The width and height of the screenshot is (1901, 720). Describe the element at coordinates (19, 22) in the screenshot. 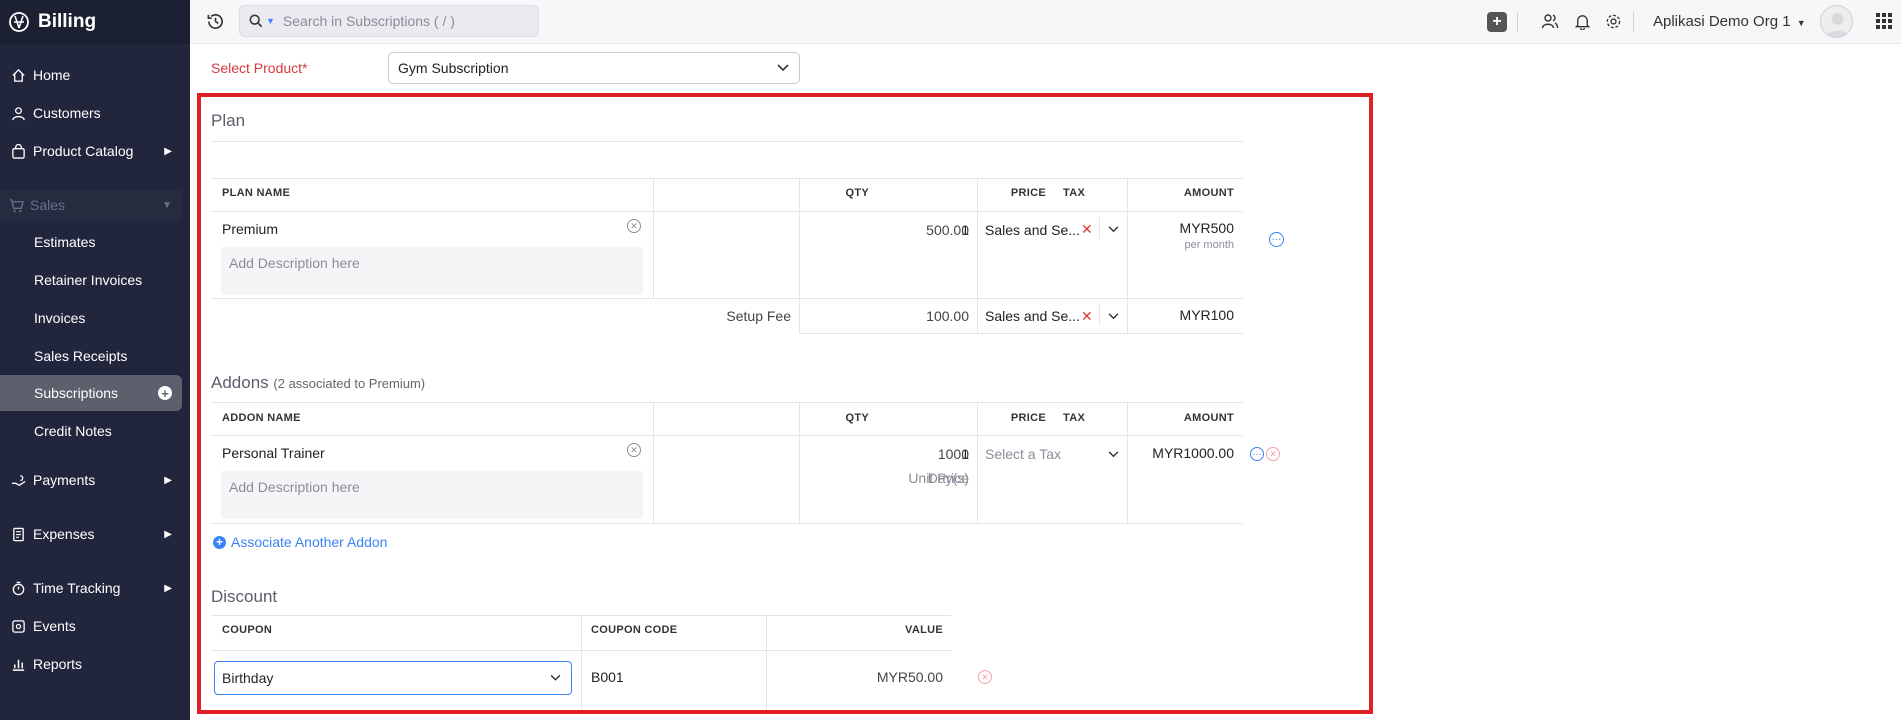

I see `billing-logo-icon` at that location.